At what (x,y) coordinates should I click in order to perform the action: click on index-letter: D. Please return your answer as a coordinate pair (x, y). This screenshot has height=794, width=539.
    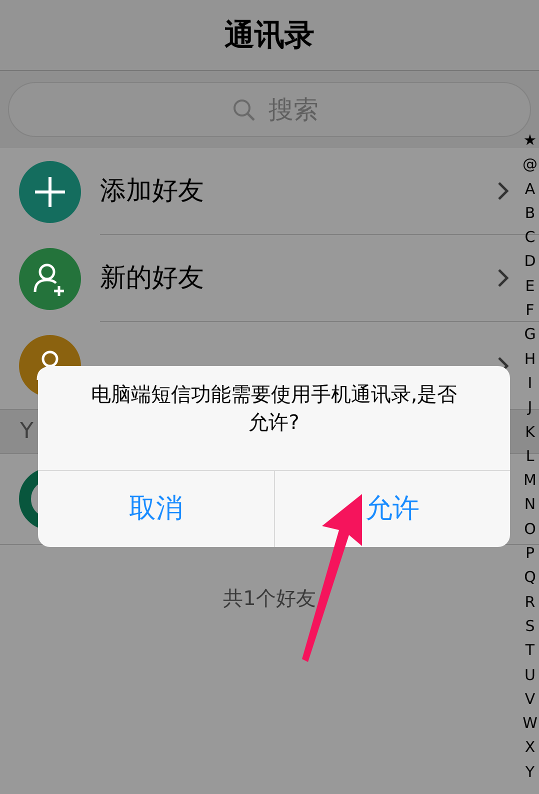
    Looking at the image, I should click on (530, 261).